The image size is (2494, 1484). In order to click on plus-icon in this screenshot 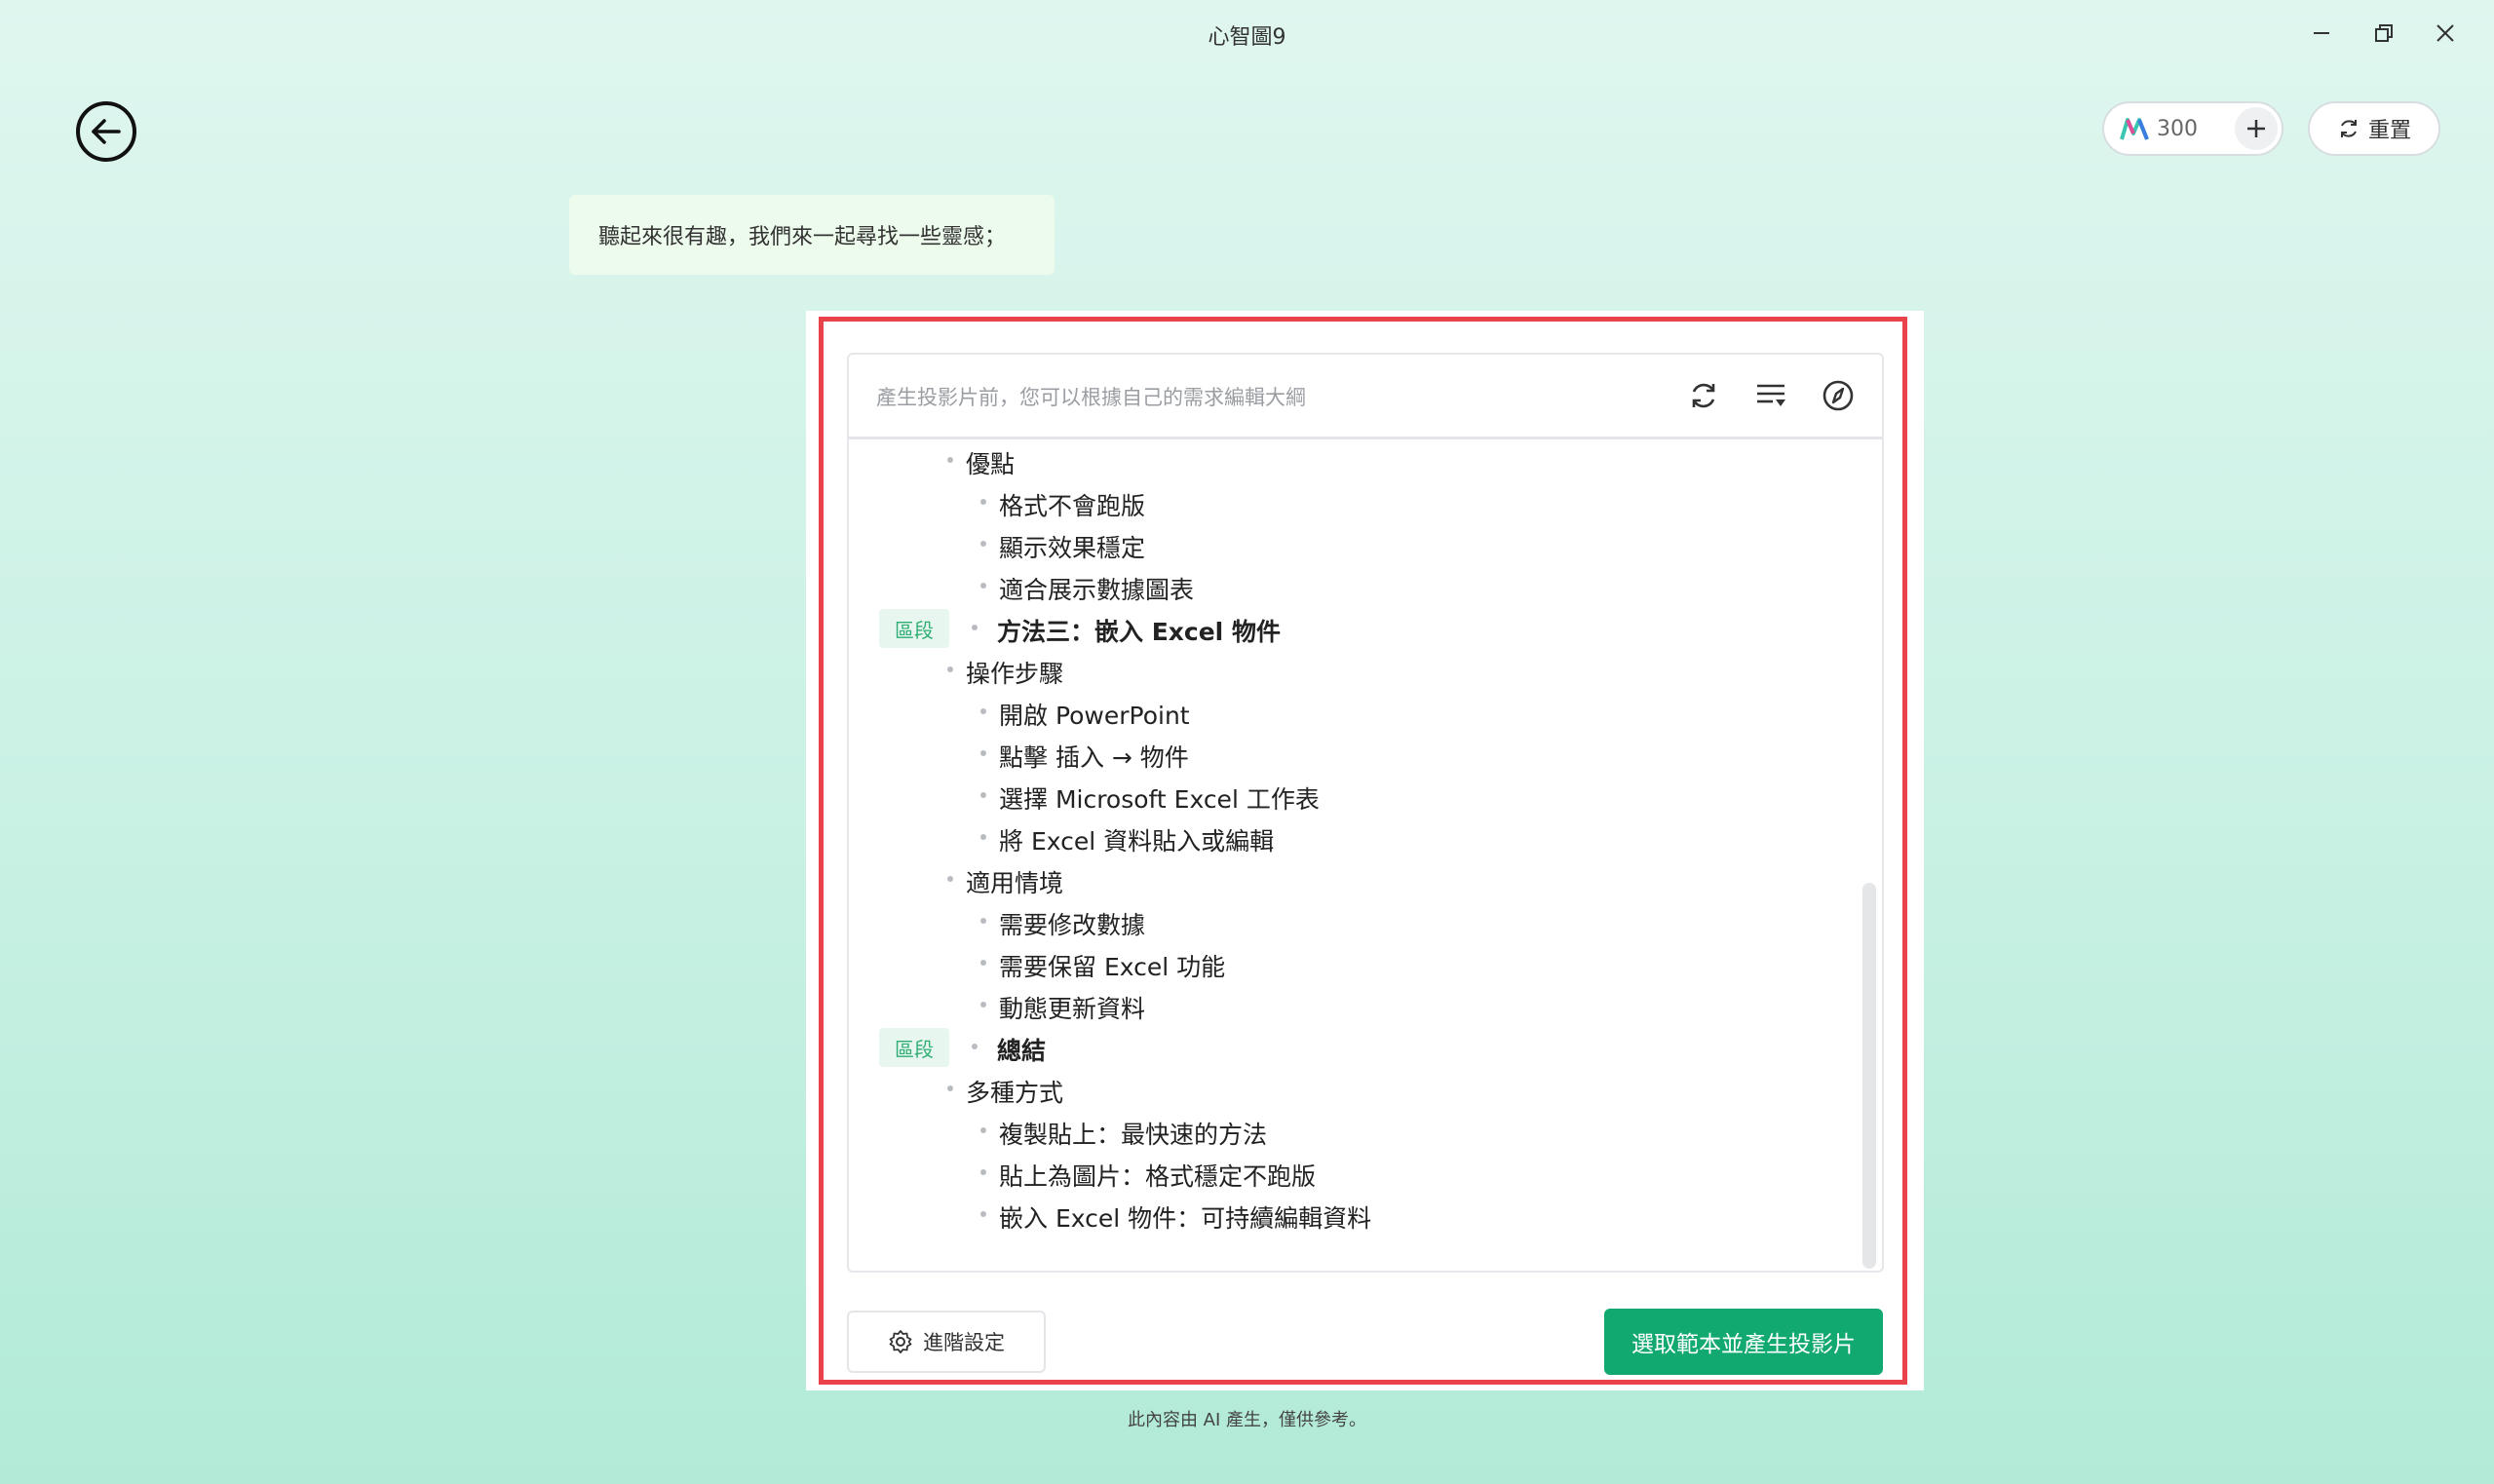, I will do `click(2256, 128)`.